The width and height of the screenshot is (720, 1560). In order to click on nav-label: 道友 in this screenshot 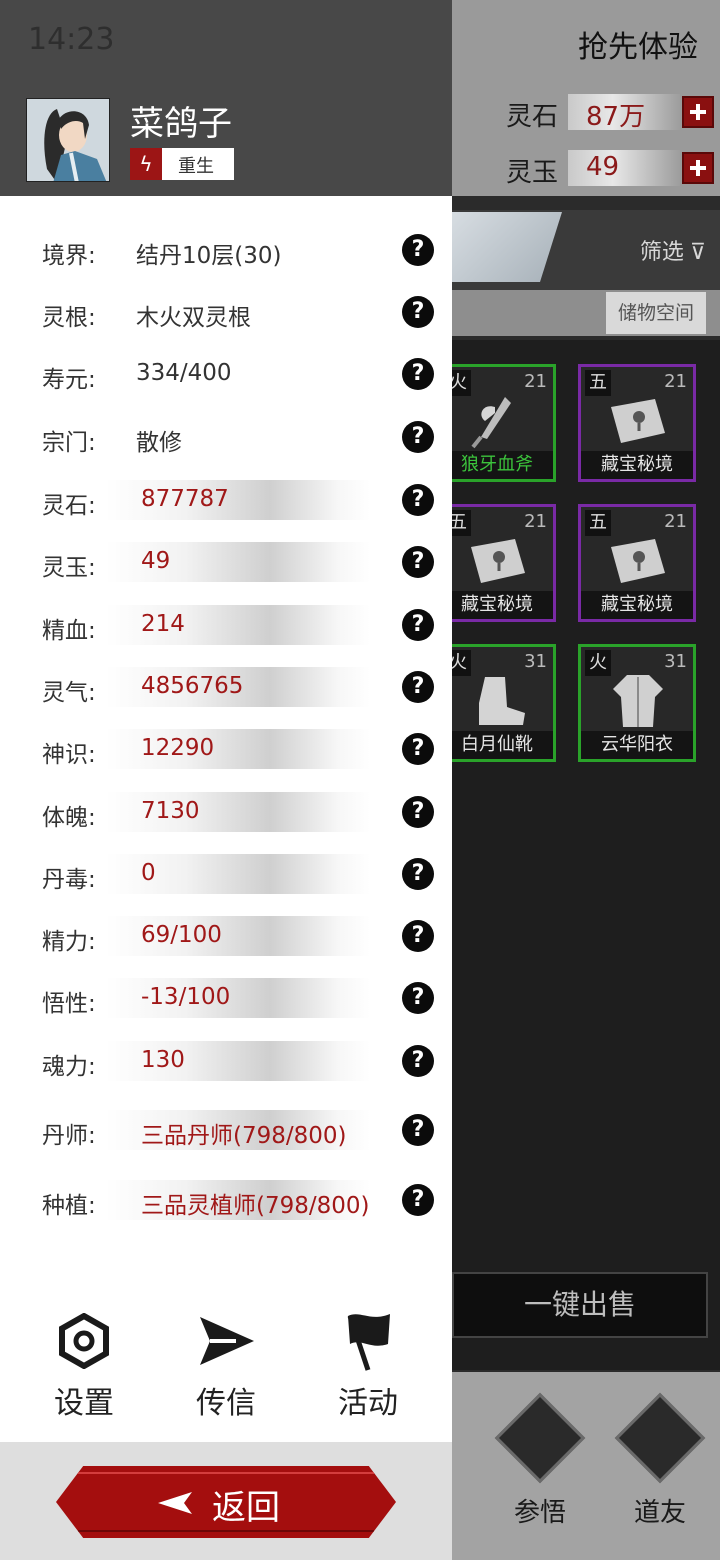, I will do `click(659, 1513)`.